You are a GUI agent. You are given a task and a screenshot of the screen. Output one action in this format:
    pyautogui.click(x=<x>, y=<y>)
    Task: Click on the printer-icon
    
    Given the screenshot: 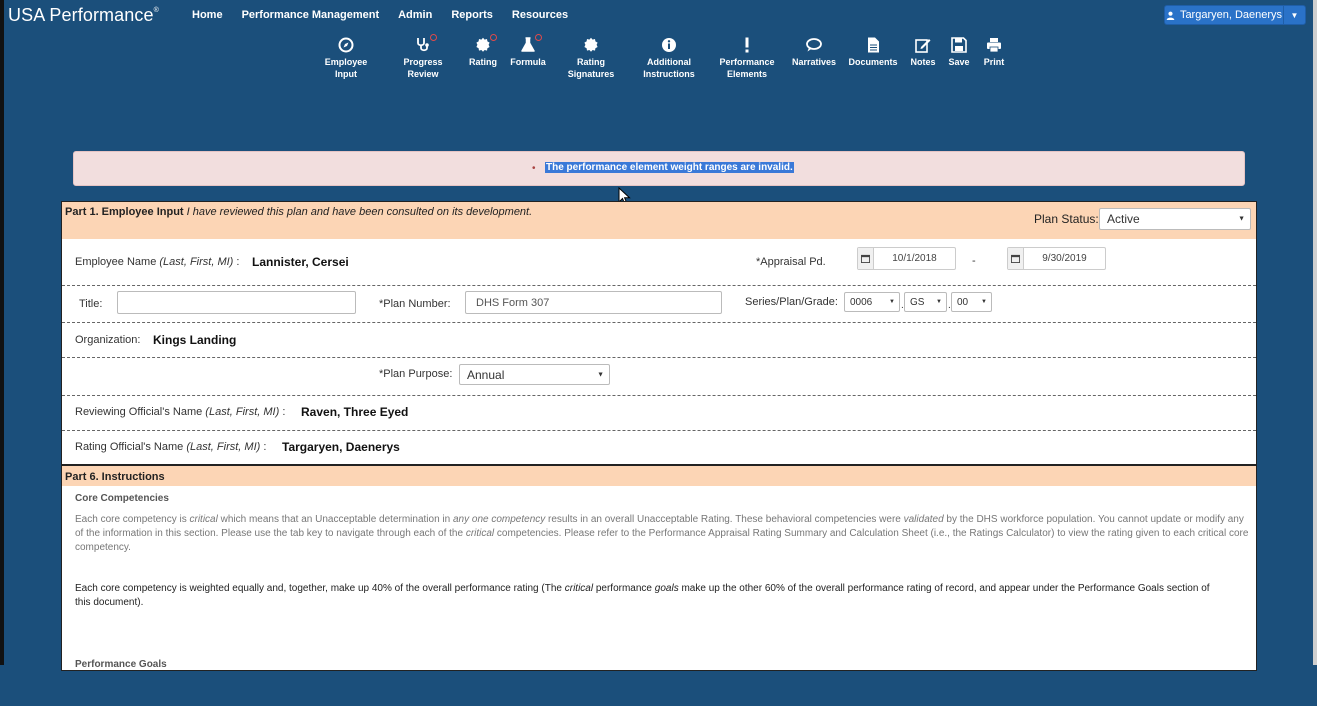 What is the action you would take?
    pyautogui.click(x=994, y=45)
    